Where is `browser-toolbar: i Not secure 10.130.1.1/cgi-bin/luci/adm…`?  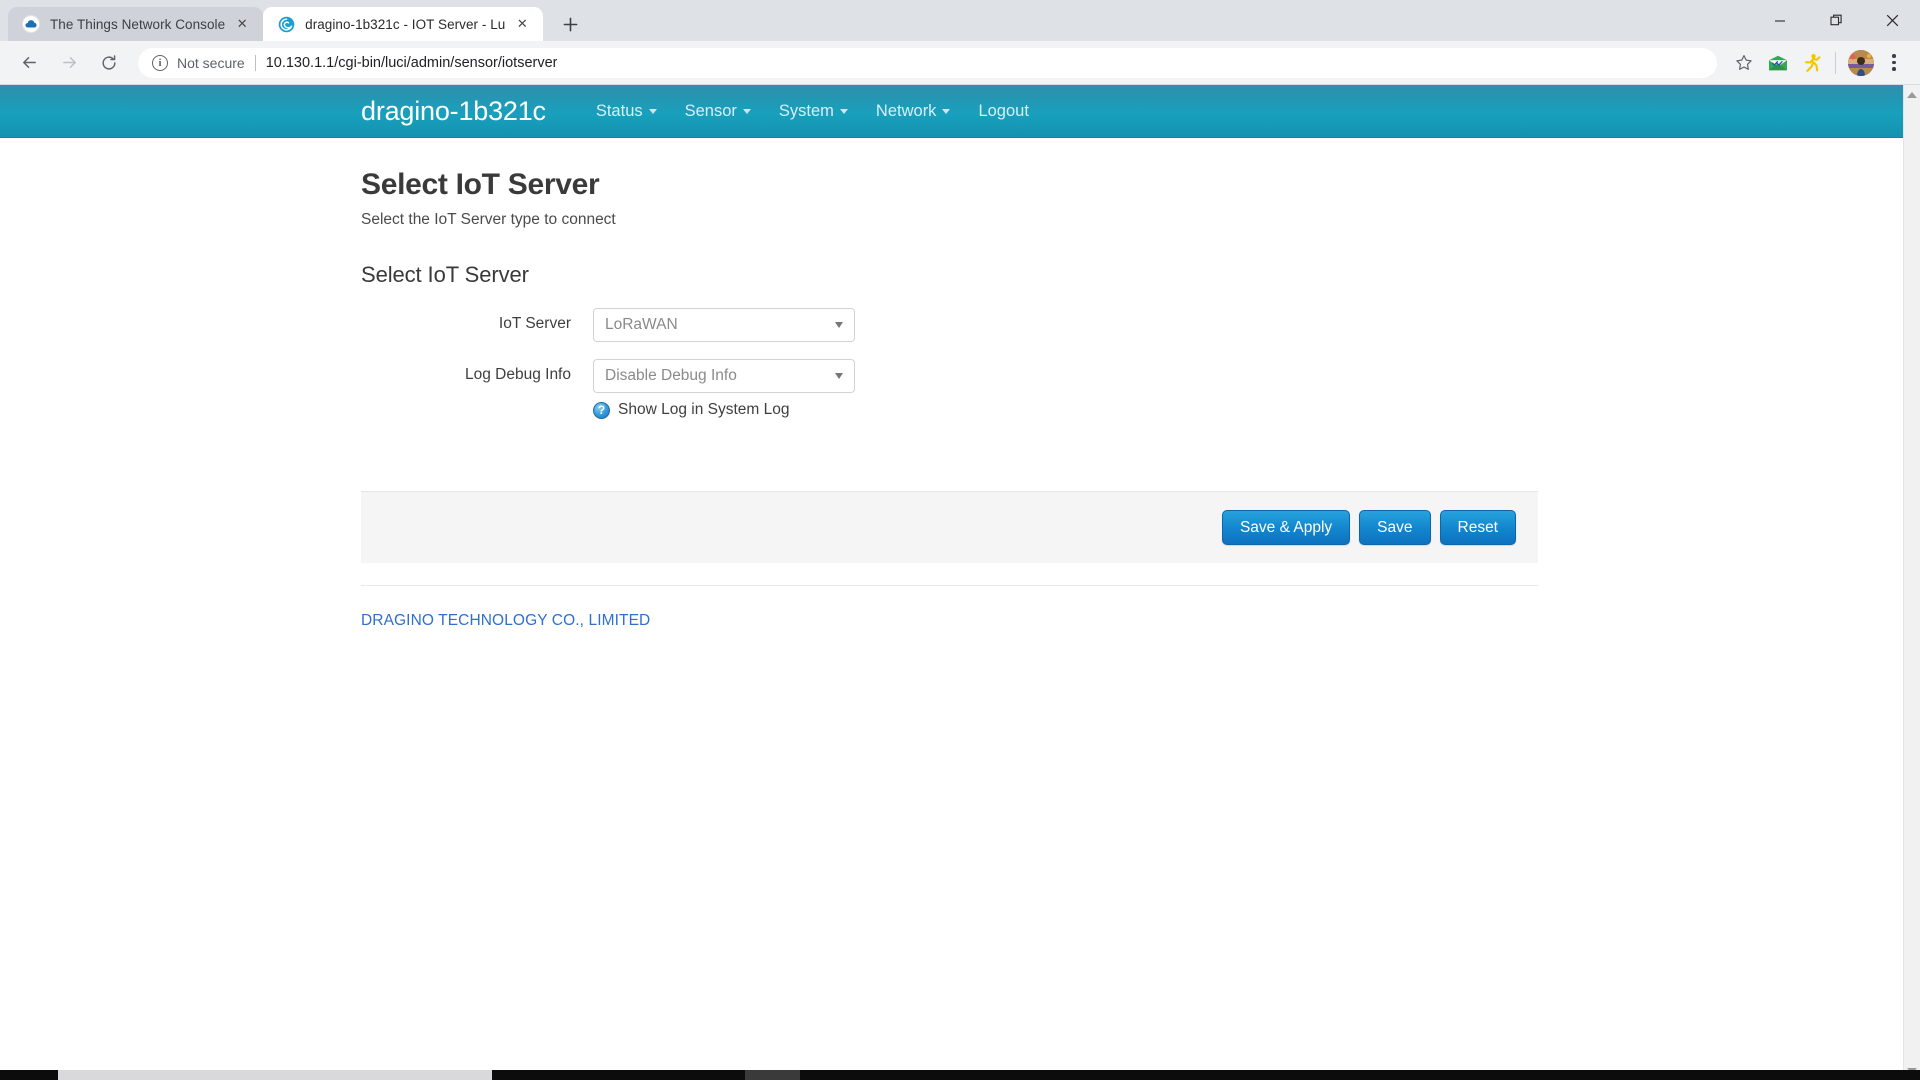 browser-toolbar: i Not secure 10.130.1.1/cgi-bin/luci/adm… is located at coordinates (960, 63).